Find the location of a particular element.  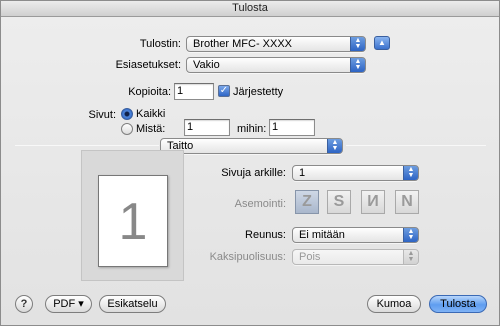

layout-direction-label: Asemointi: is located at coordinates (260, 204).